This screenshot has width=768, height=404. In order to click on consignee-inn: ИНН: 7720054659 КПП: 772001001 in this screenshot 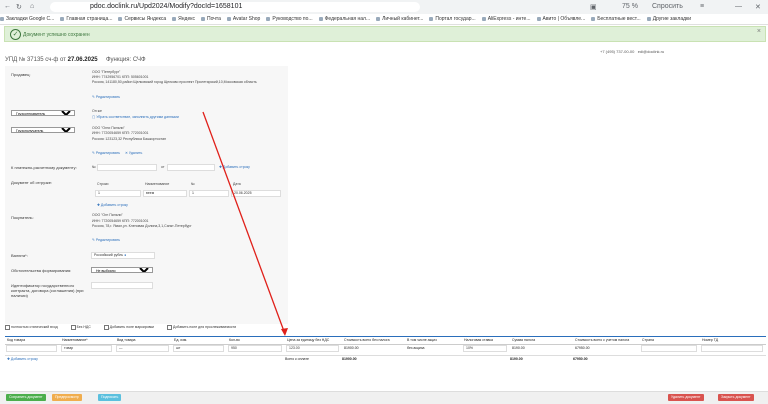, I will do `click(120, 133)`.